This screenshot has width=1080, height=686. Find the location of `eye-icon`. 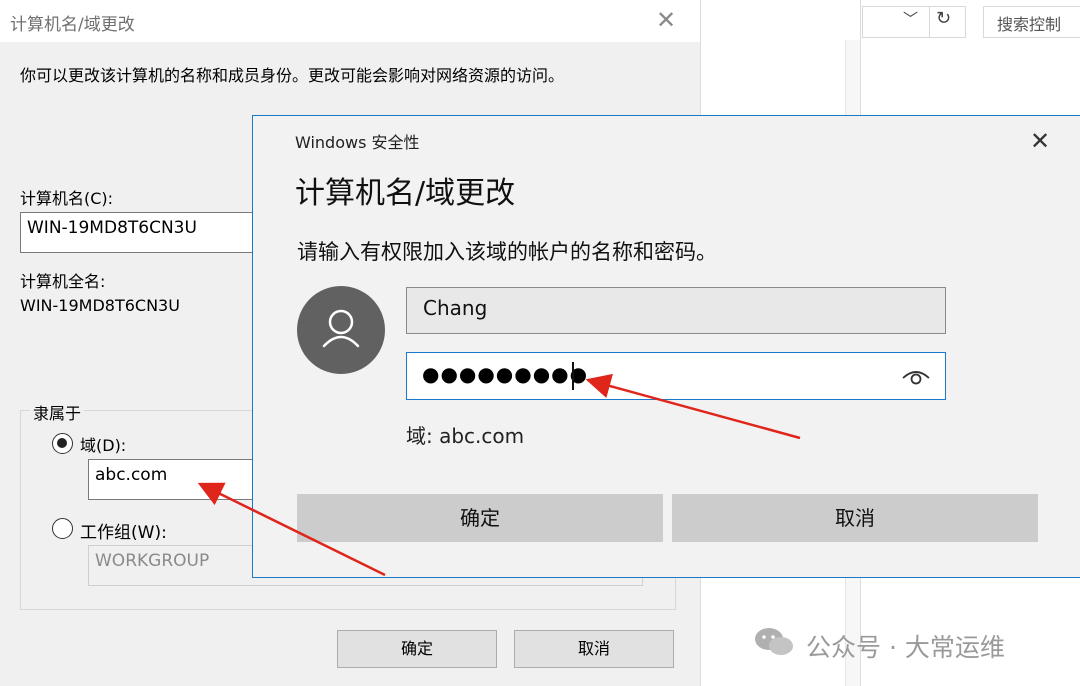

eye-icon is located at coordinates (916, 378).